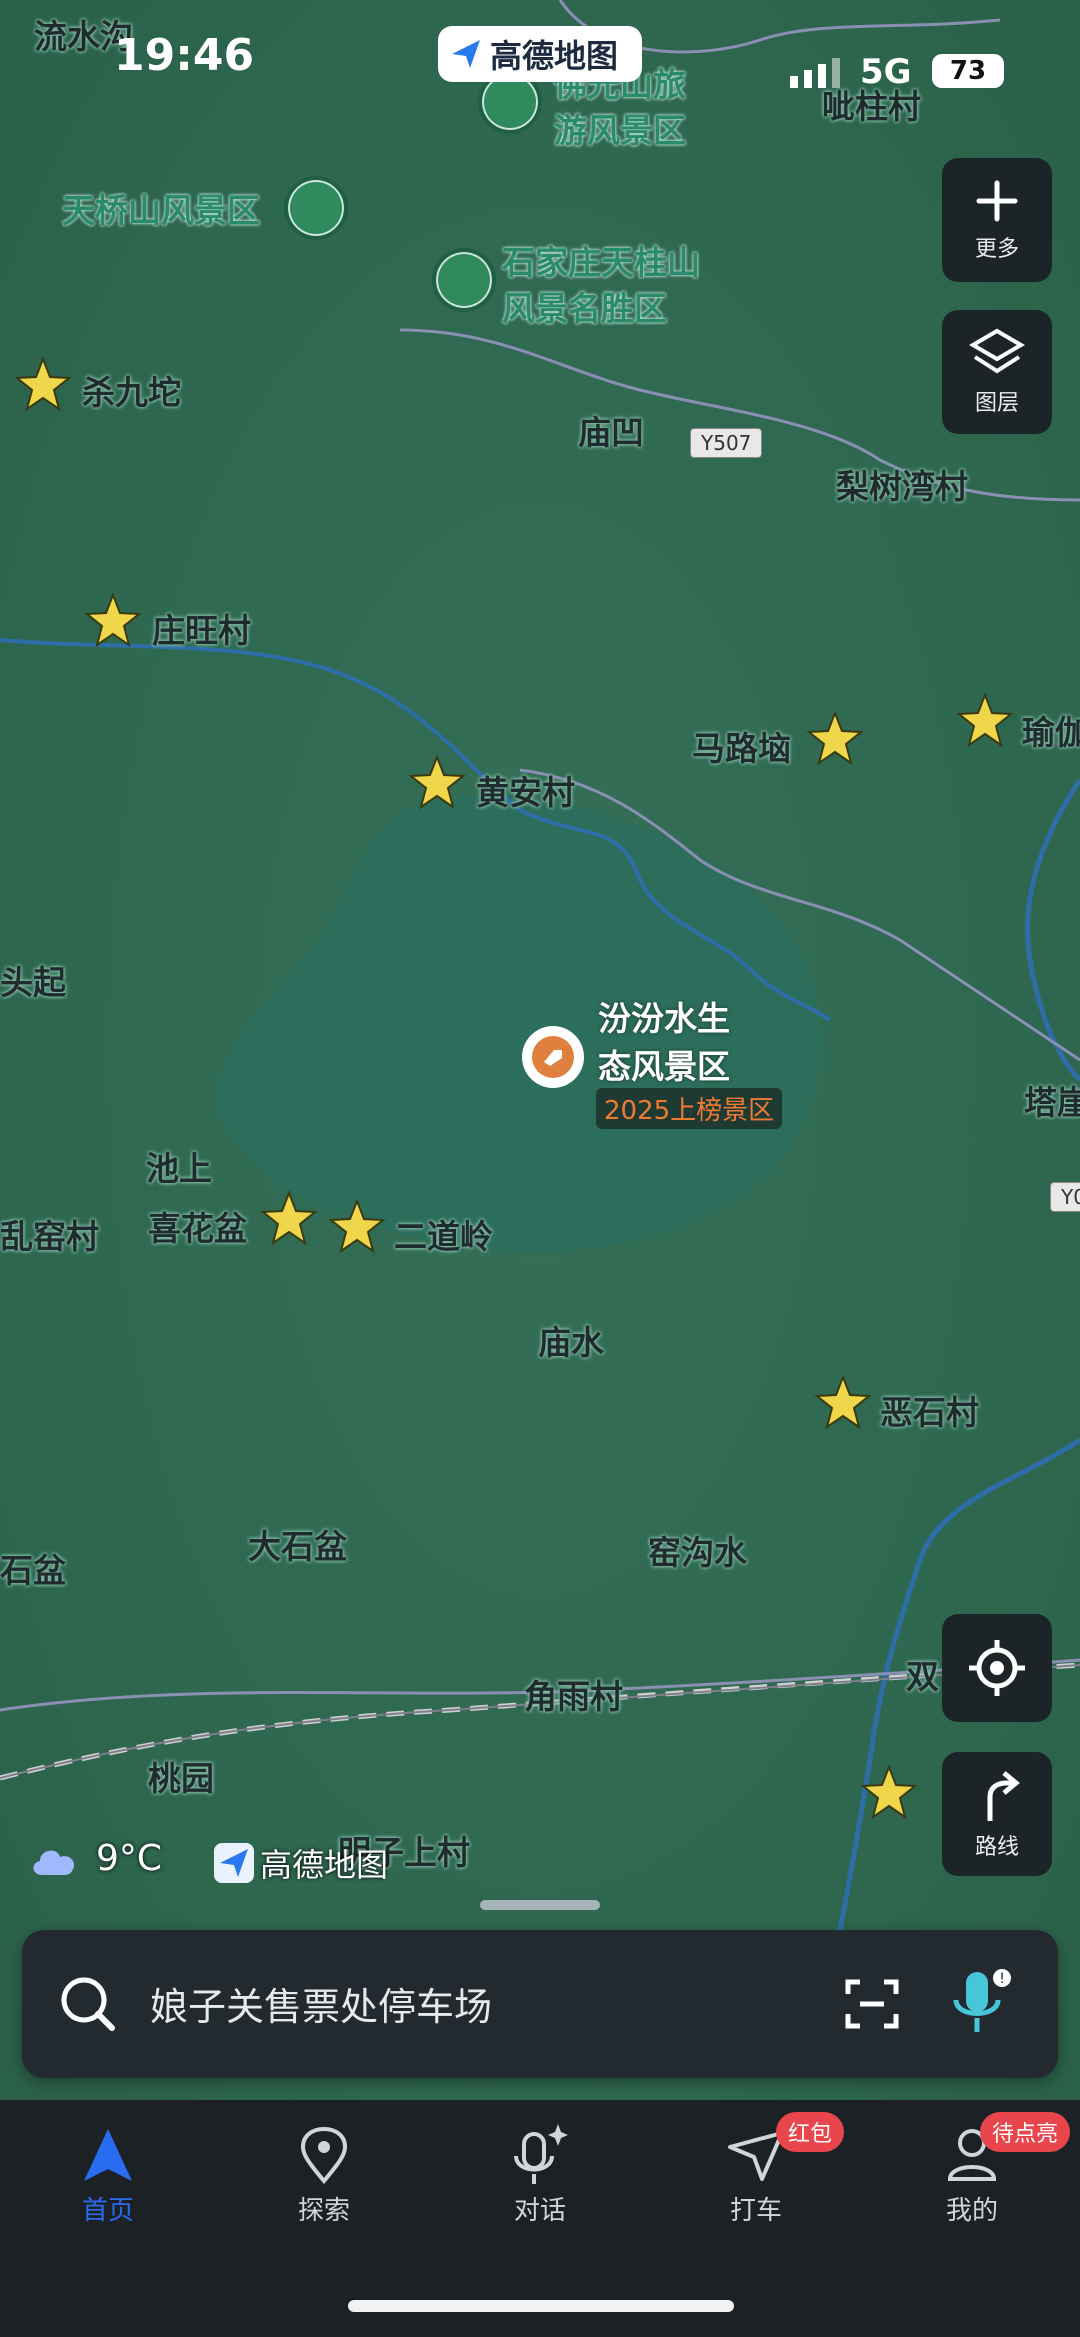 The image size is (1080, 2337). Describe the element at coordinates (902, 484) in the screenshot. I see `place-label: 梨树湾村` at that location.